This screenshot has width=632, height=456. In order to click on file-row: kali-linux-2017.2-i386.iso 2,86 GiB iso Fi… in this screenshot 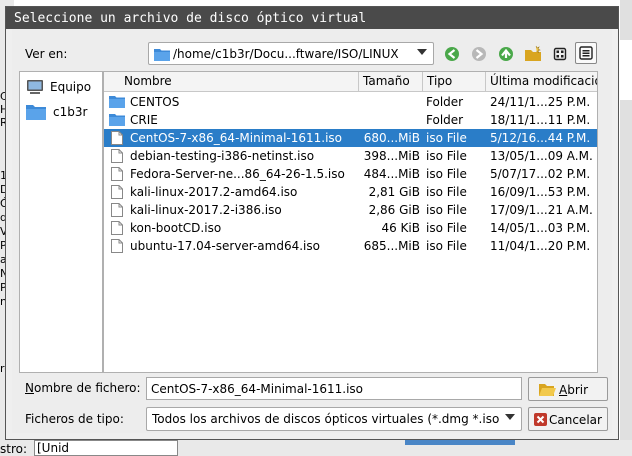, I will do `click(350, 210)`.